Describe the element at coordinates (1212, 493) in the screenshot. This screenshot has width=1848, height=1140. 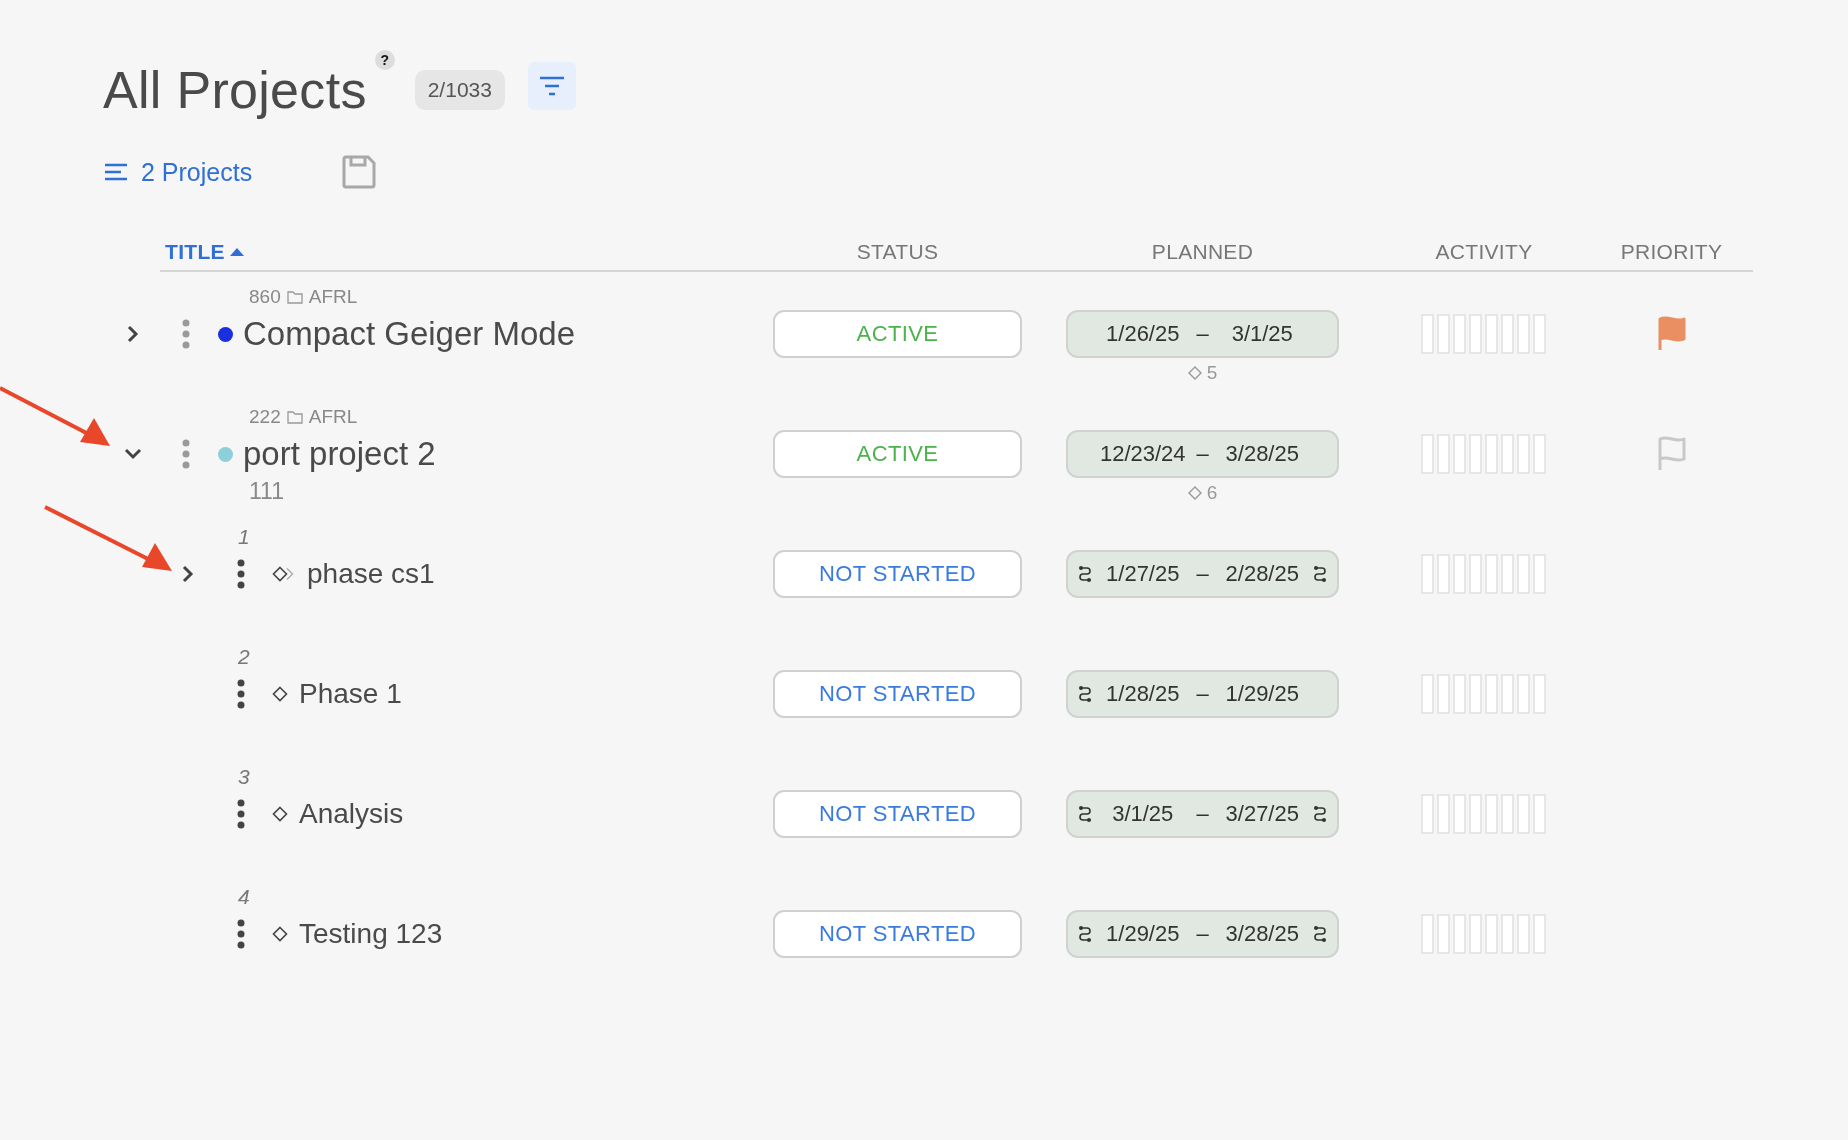
I see `milestone-count: 6` at that location.